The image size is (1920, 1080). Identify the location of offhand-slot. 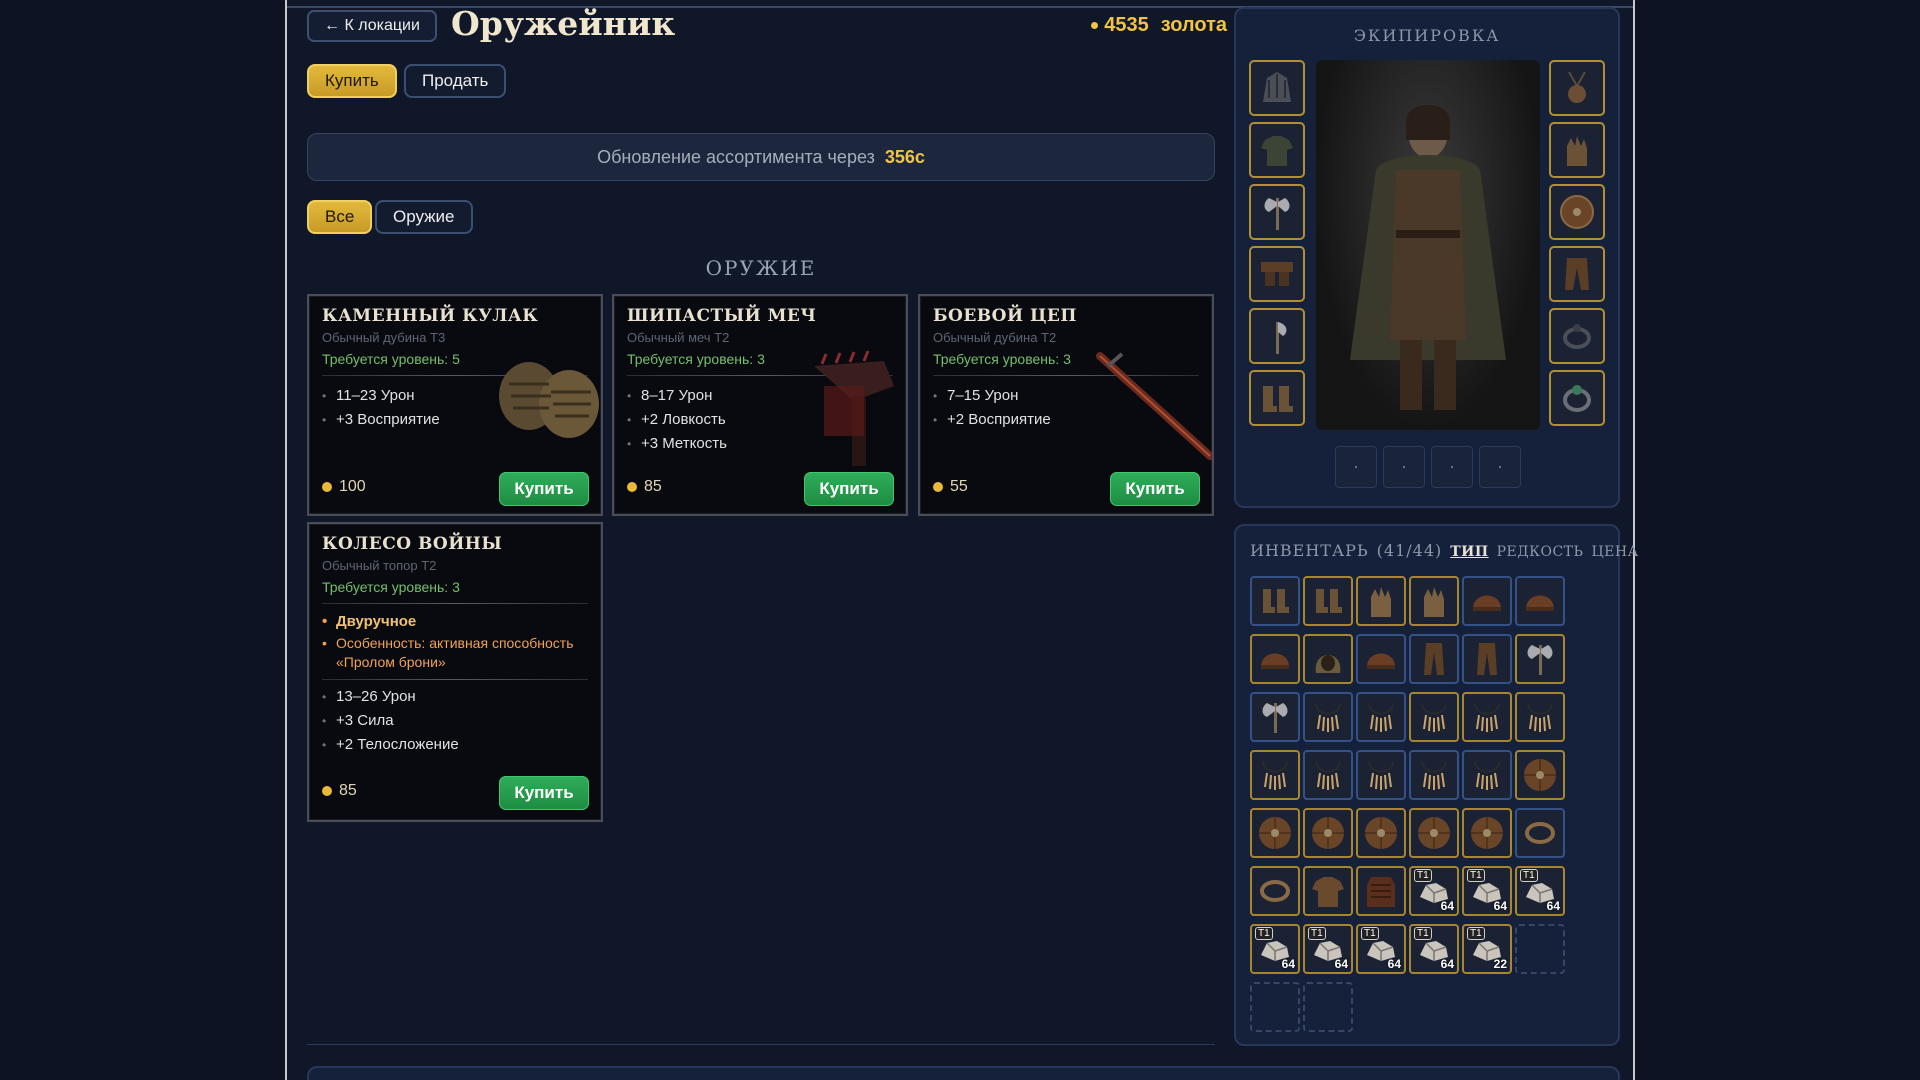
(1277, 336).